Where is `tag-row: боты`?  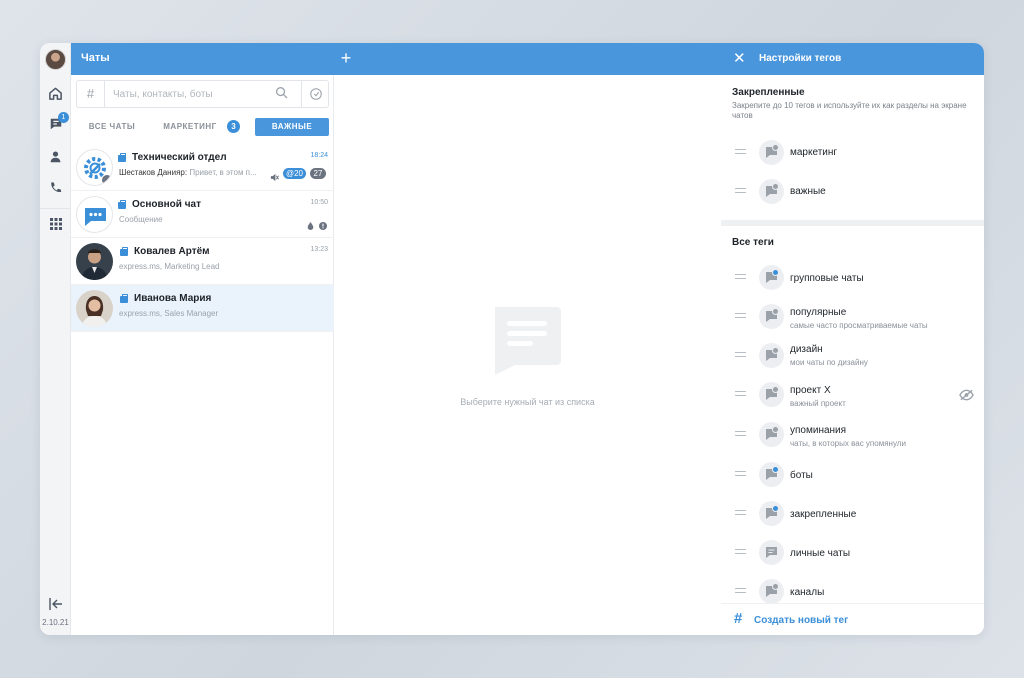 tag-row: боты is located at coordinates (852, 475).